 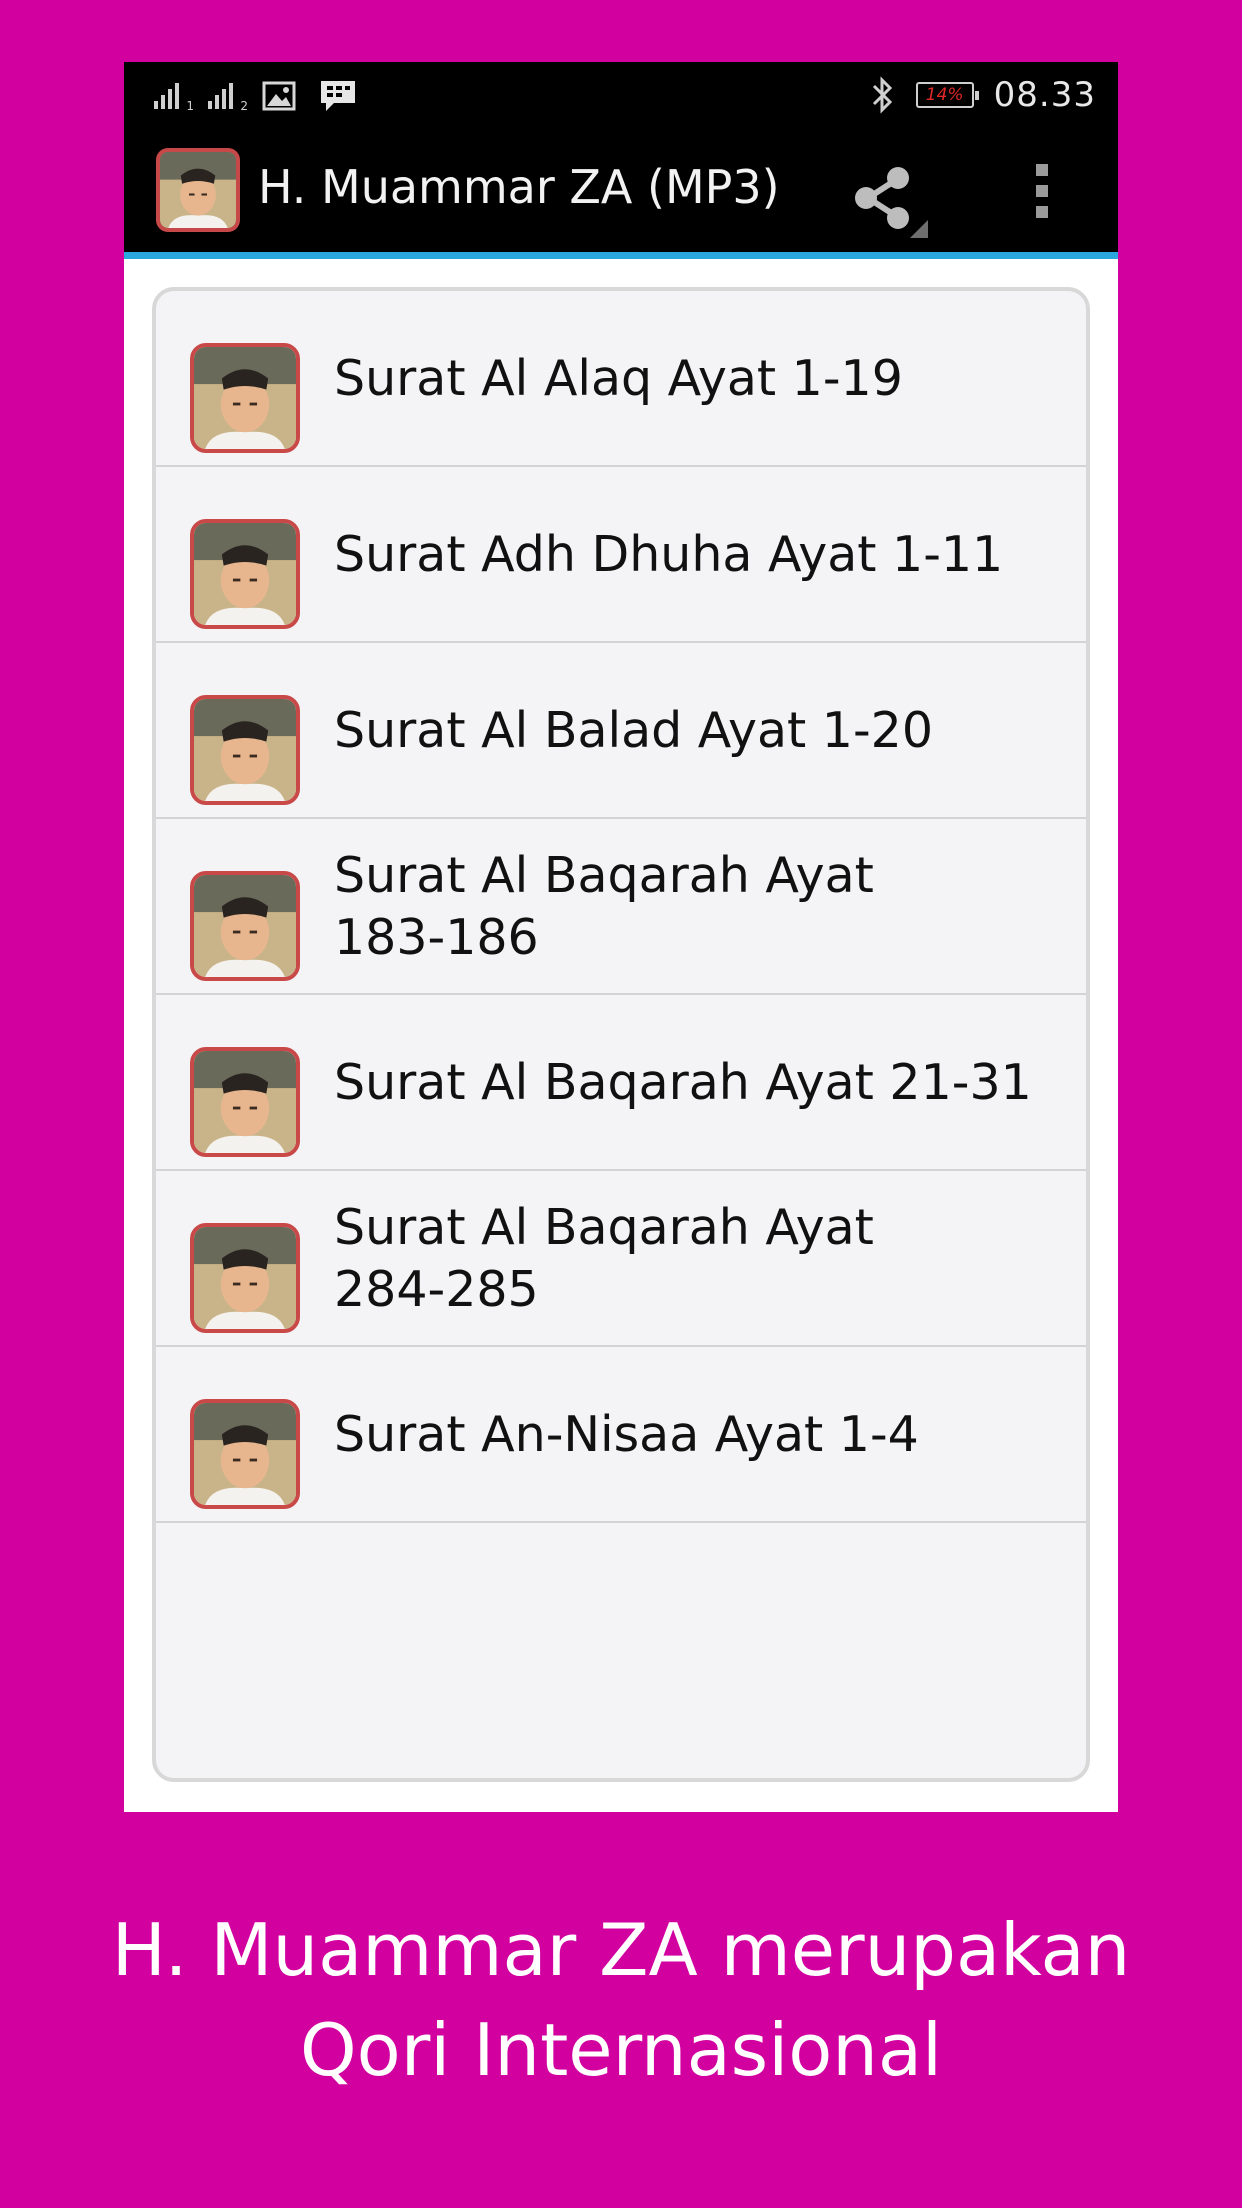 I want to click on list-item-label: Surat Al Baqarah Ayat 21-31, so click(x=683, y=1082).